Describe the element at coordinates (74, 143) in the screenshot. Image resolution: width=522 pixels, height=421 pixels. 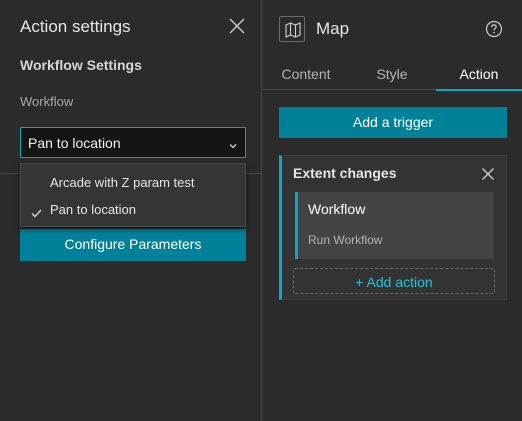
I see `workflow-select-value: Pan to location` at that location.